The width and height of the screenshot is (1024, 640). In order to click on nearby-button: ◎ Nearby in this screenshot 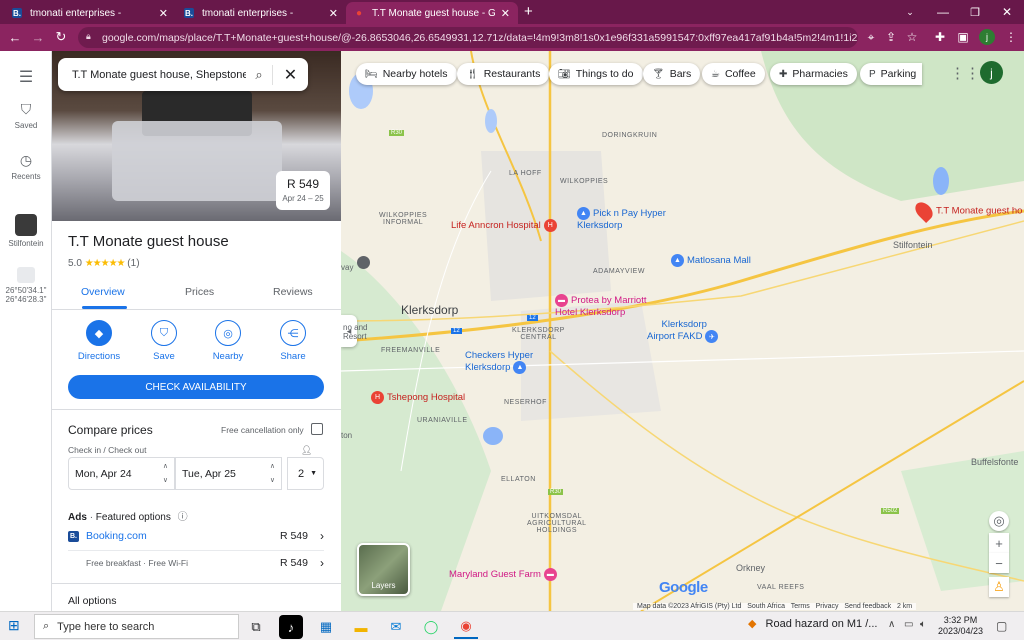, I will do `click(228, 341)`.